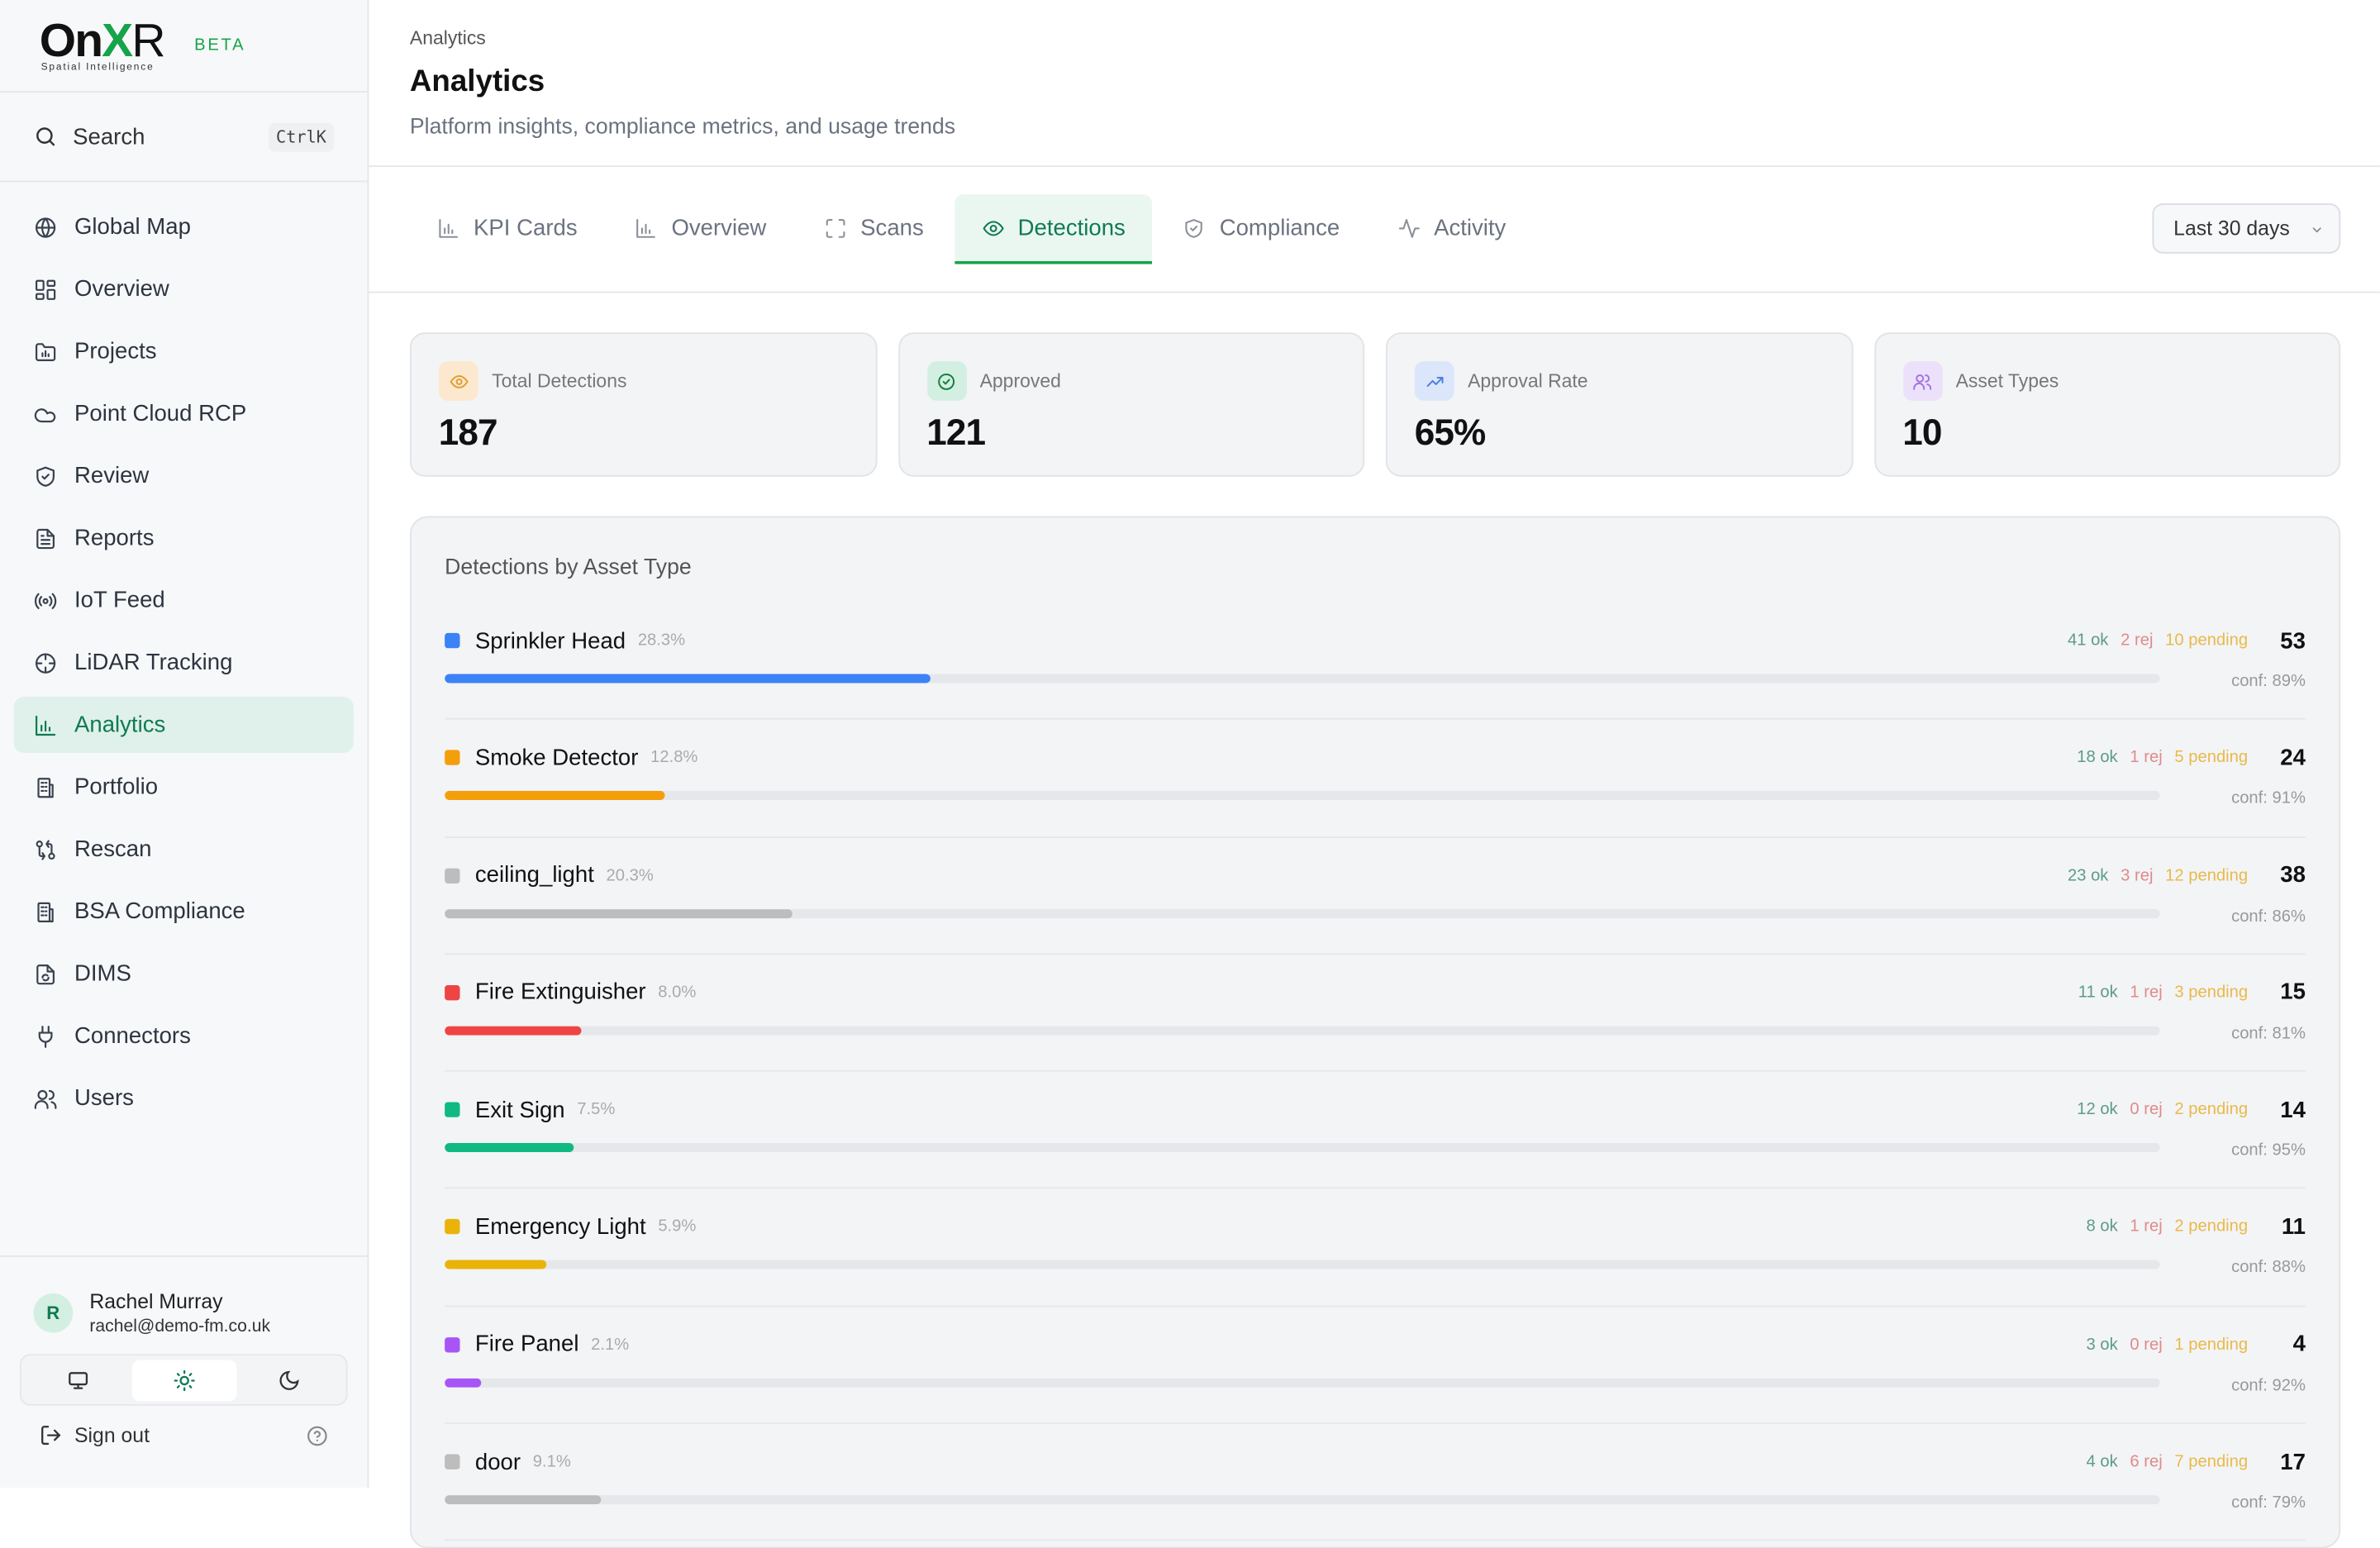 Image resolution: width=2380 pixels, height=1548 pixels. Describe the element at coordinates (677, 1226) in the screenshot. I see `asset-percent: 5.9%` at that location.